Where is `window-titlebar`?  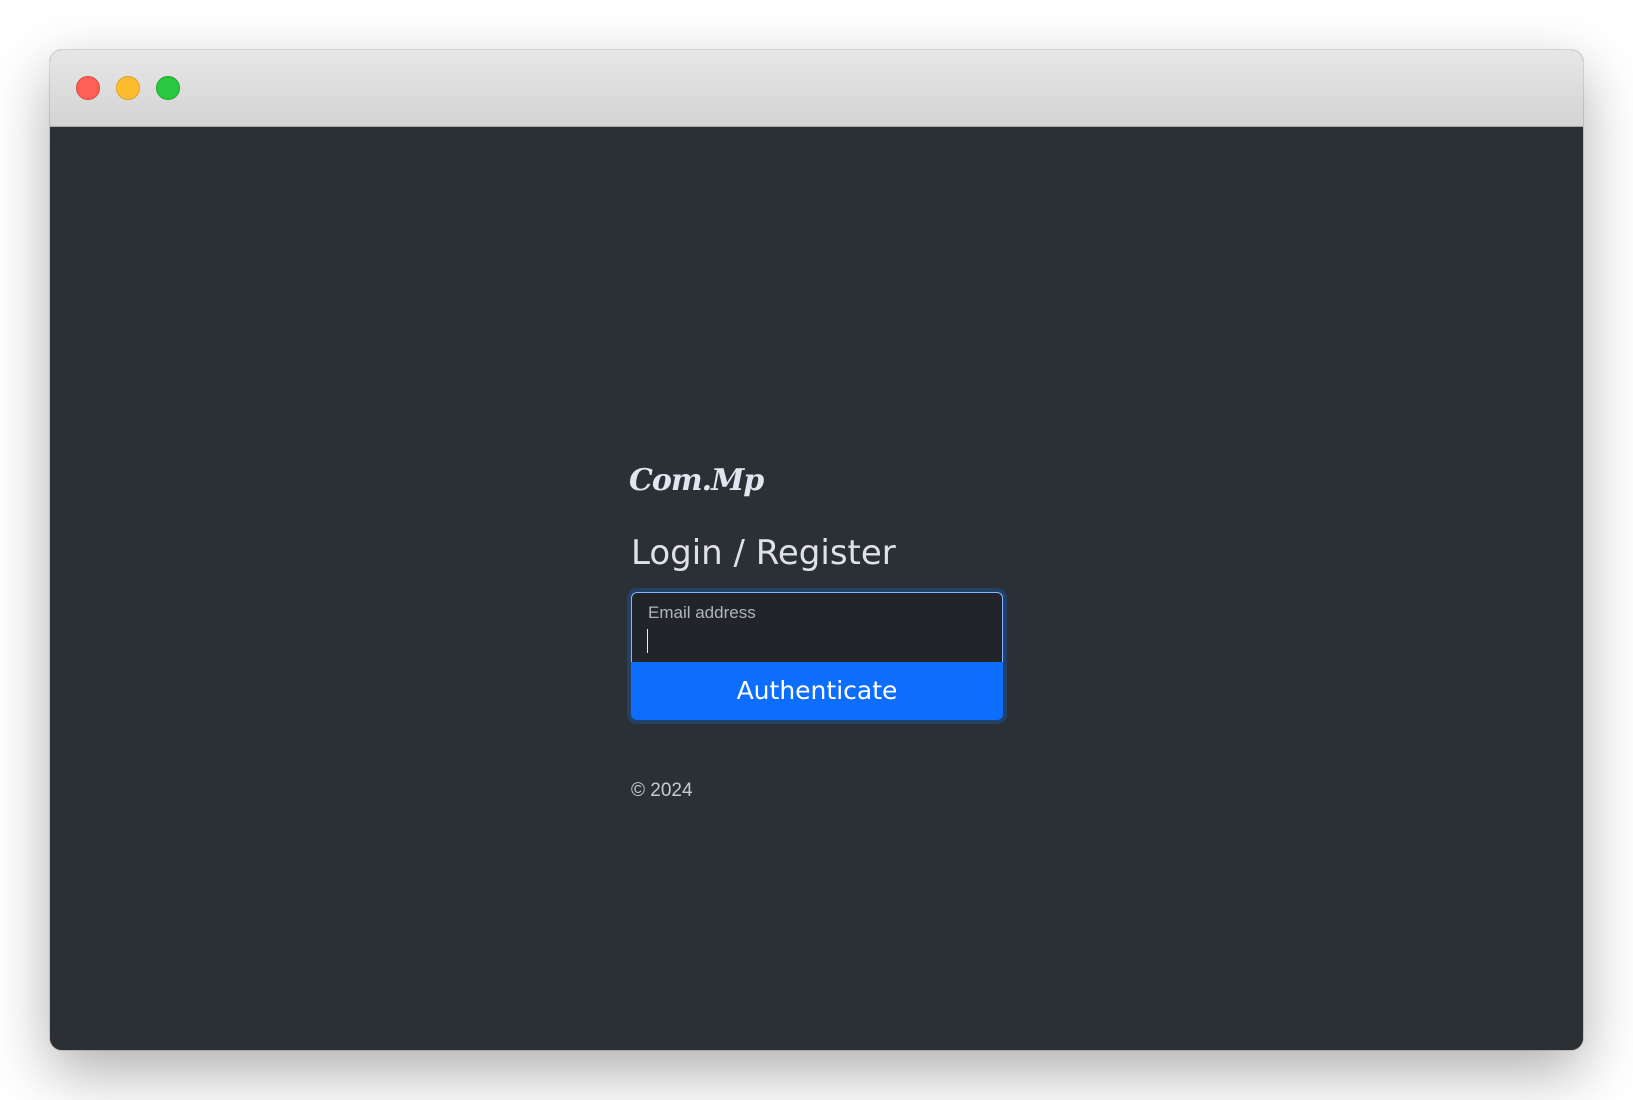 window-titlebar is located at coordinates (816, 88).